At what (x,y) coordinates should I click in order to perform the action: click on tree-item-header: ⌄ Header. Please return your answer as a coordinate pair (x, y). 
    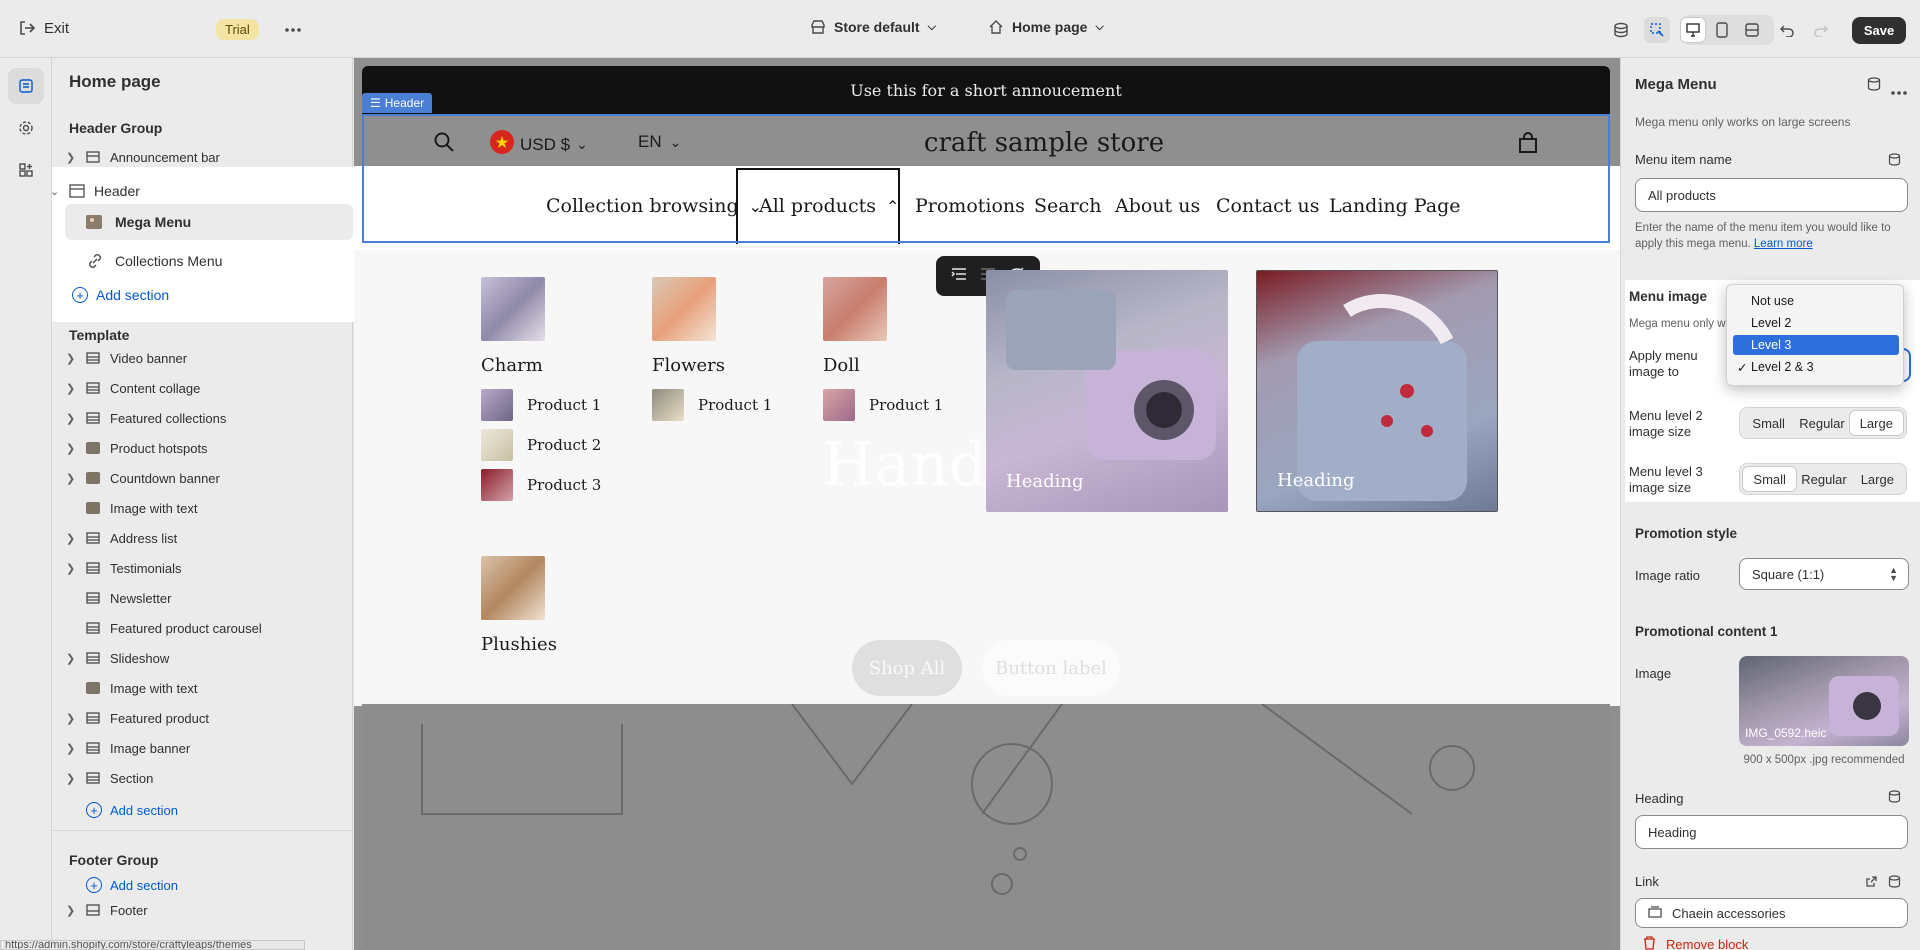
    Looking at the image, I should click on (201, 191).